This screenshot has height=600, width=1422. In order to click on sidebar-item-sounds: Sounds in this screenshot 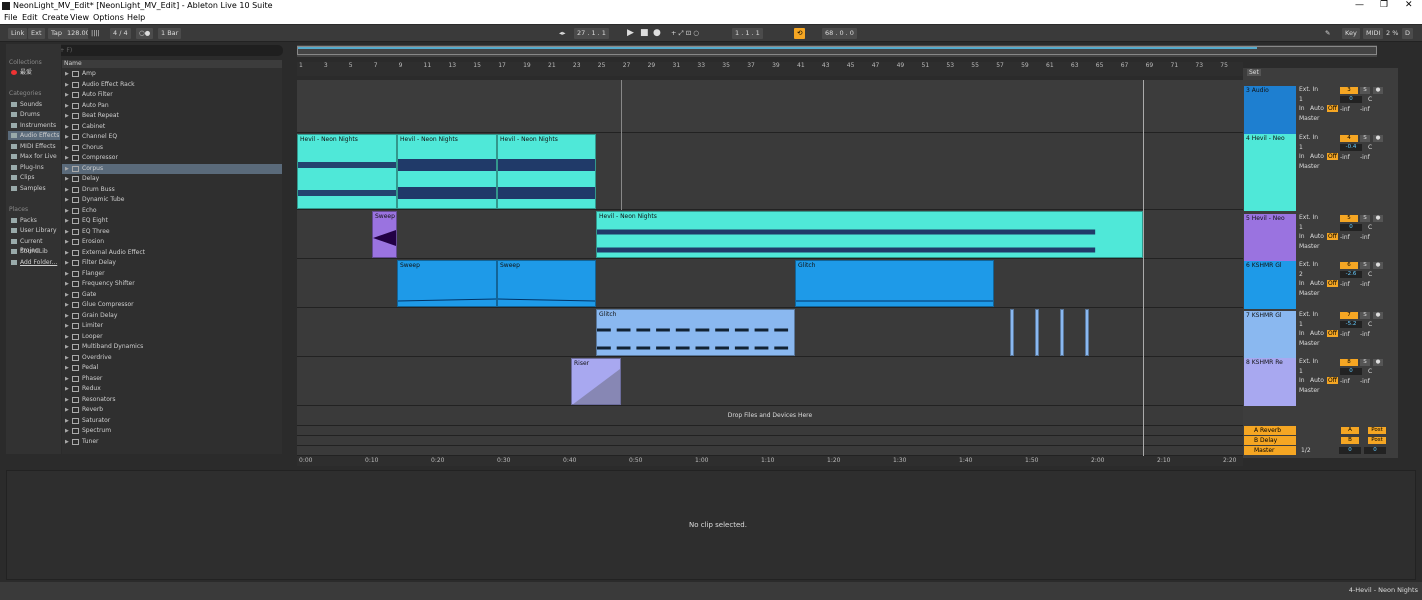, I will do `click(34, 104)`.